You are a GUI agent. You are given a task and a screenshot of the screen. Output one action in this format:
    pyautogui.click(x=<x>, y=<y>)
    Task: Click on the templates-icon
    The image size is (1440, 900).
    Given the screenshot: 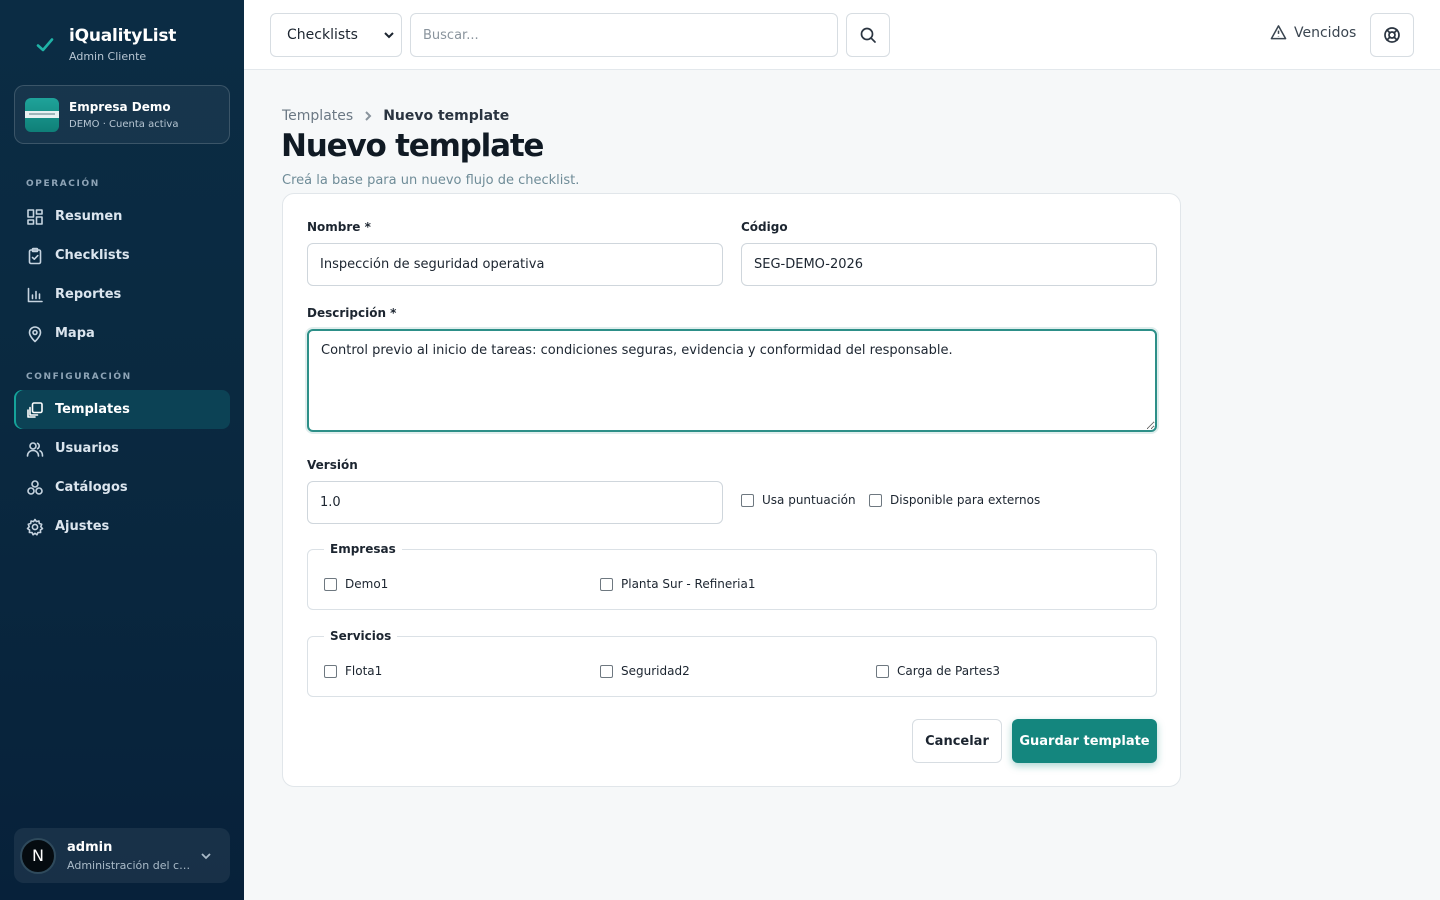 What is the action you would take?
    pyautogui.click(x=35, y=409)
    